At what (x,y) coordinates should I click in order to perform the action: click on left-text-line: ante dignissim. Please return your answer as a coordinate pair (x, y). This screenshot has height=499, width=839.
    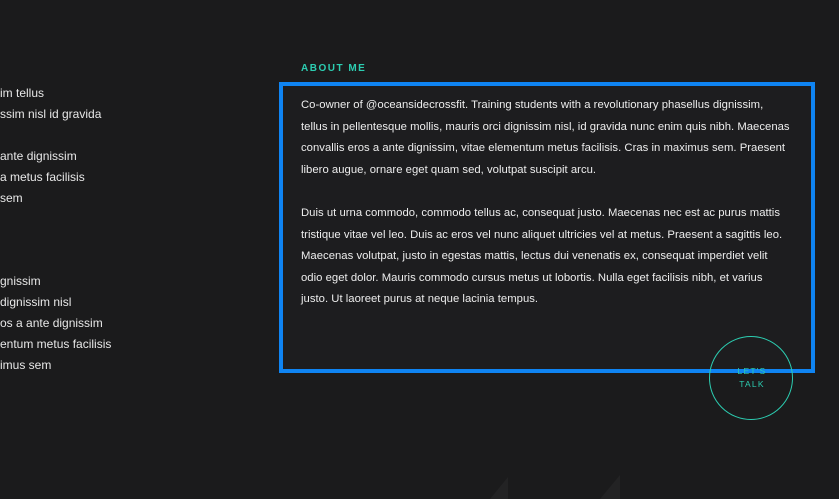
    Looking at the image, I should click on (38, 156).